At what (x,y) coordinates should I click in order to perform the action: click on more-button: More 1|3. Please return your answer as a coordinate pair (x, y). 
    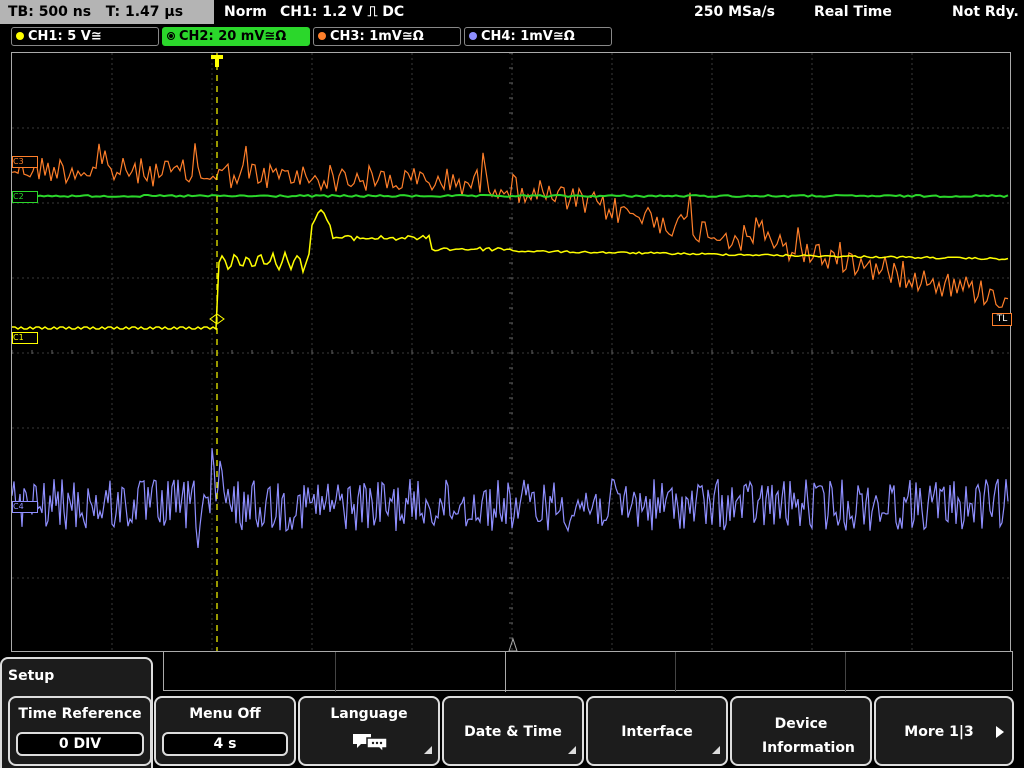
    Looking at the image, I should click on (944, 731).